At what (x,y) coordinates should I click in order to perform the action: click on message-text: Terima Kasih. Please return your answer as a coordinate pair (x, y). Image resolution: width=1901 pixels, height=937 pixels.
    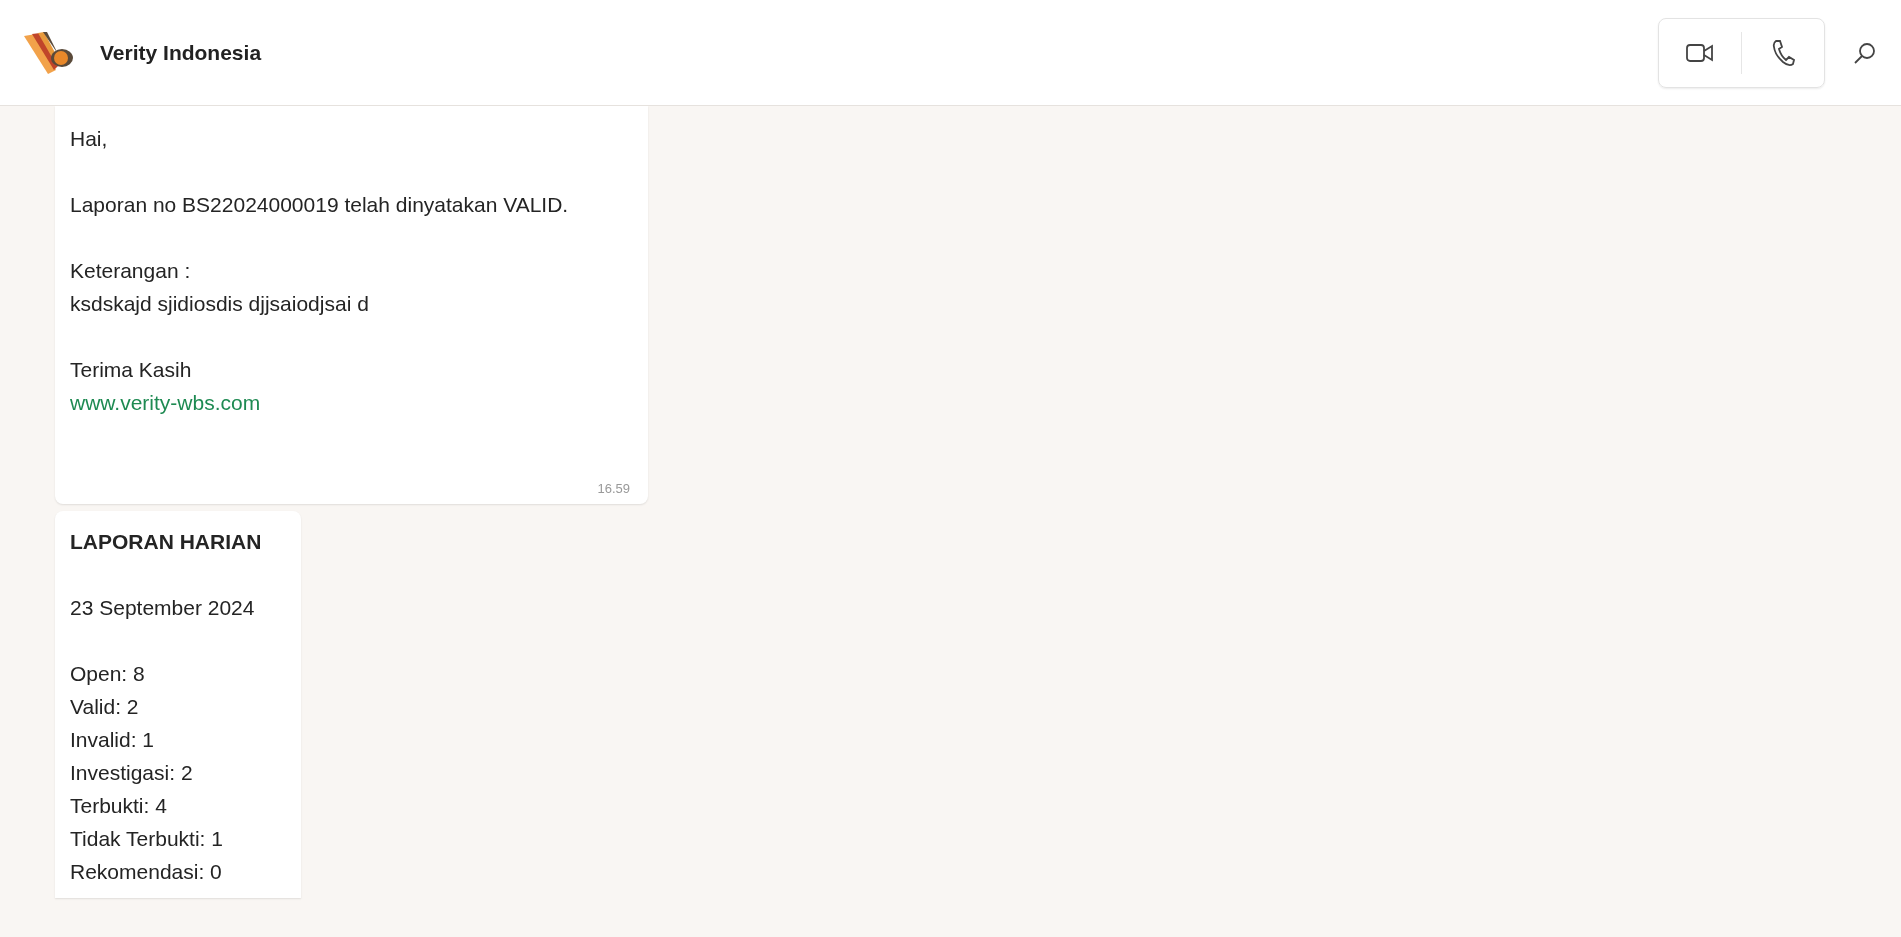
    Looking at the image, I should click on (131, 370).